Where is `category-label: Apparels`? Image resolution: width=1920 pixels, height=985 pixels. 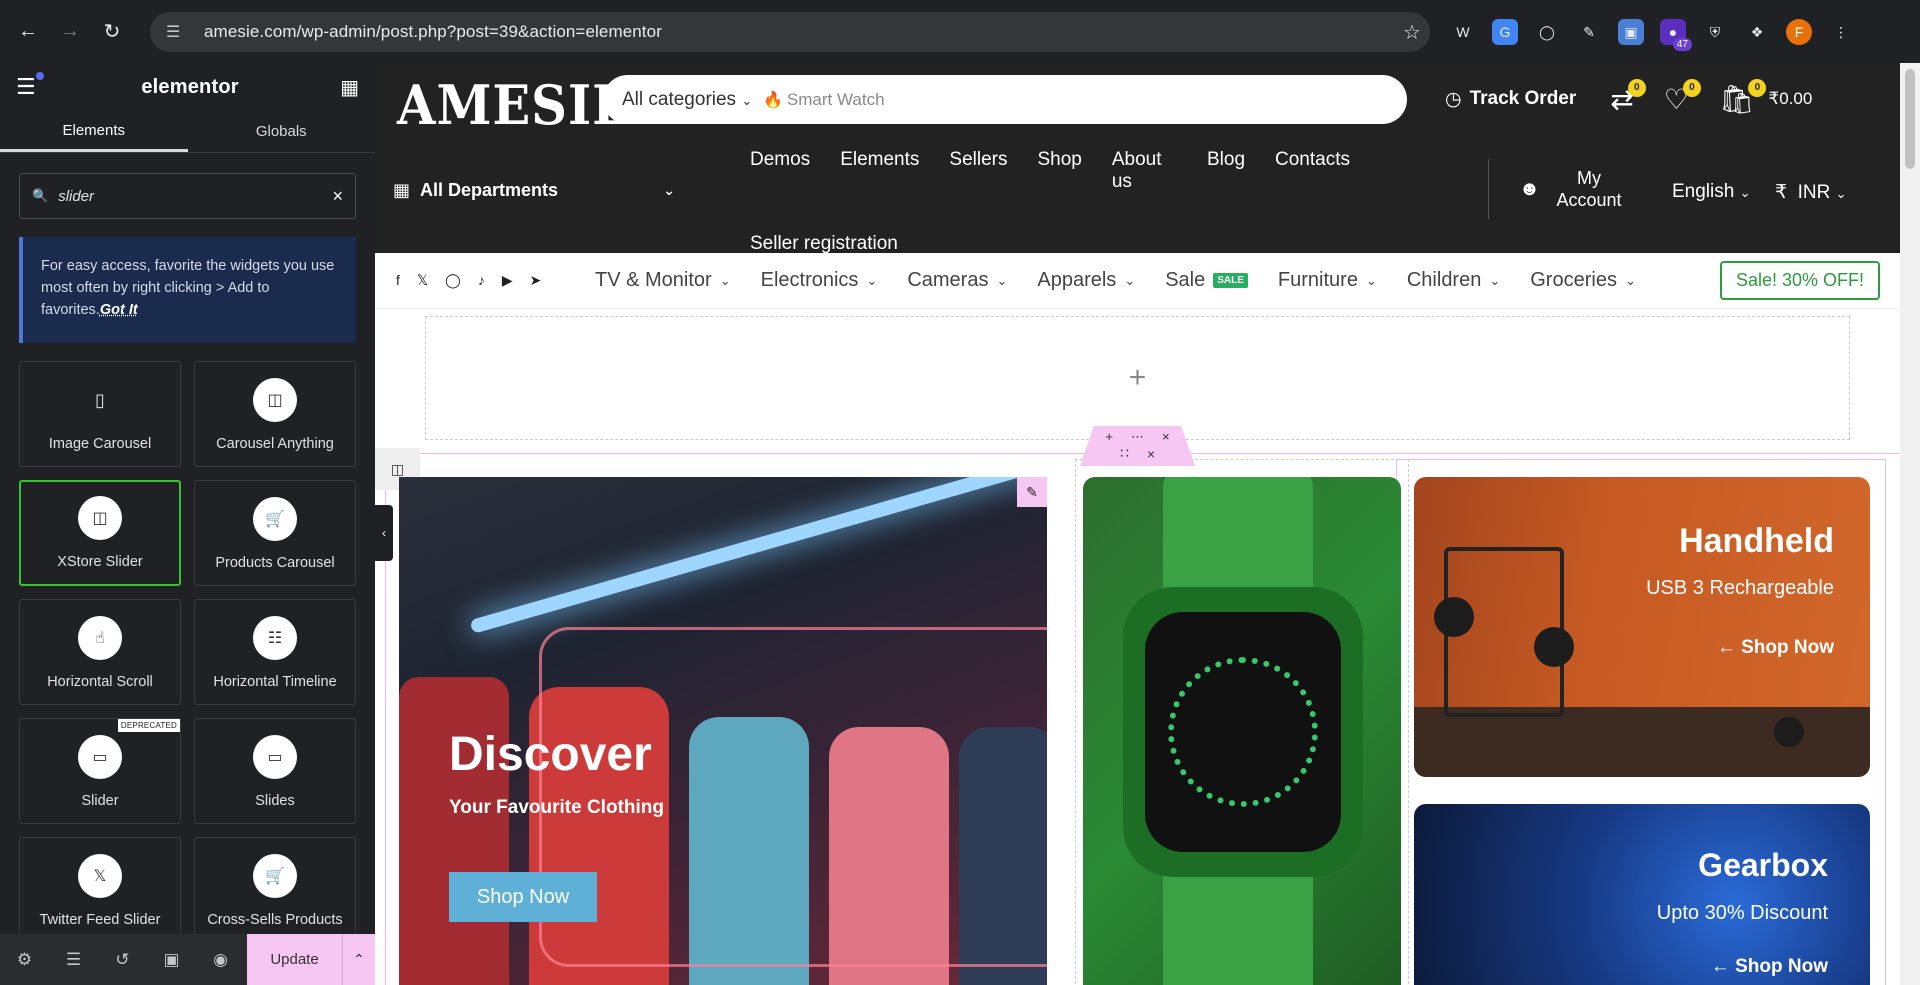
category-label: Apparels is located at coordinates (1077, 280).